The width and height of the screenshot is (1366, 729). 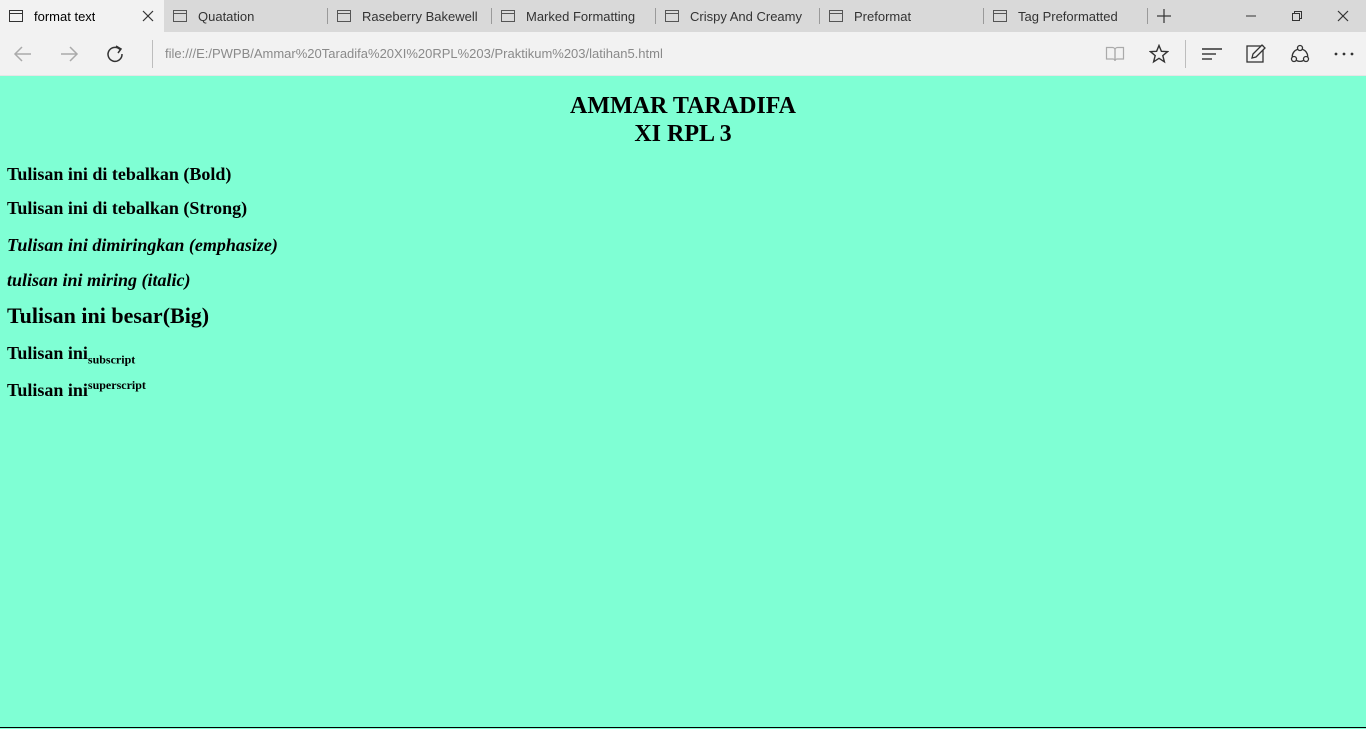 I want to click on bold-text: Tulisan ini di tebalkan (Bold), so click(x=119, y=174).